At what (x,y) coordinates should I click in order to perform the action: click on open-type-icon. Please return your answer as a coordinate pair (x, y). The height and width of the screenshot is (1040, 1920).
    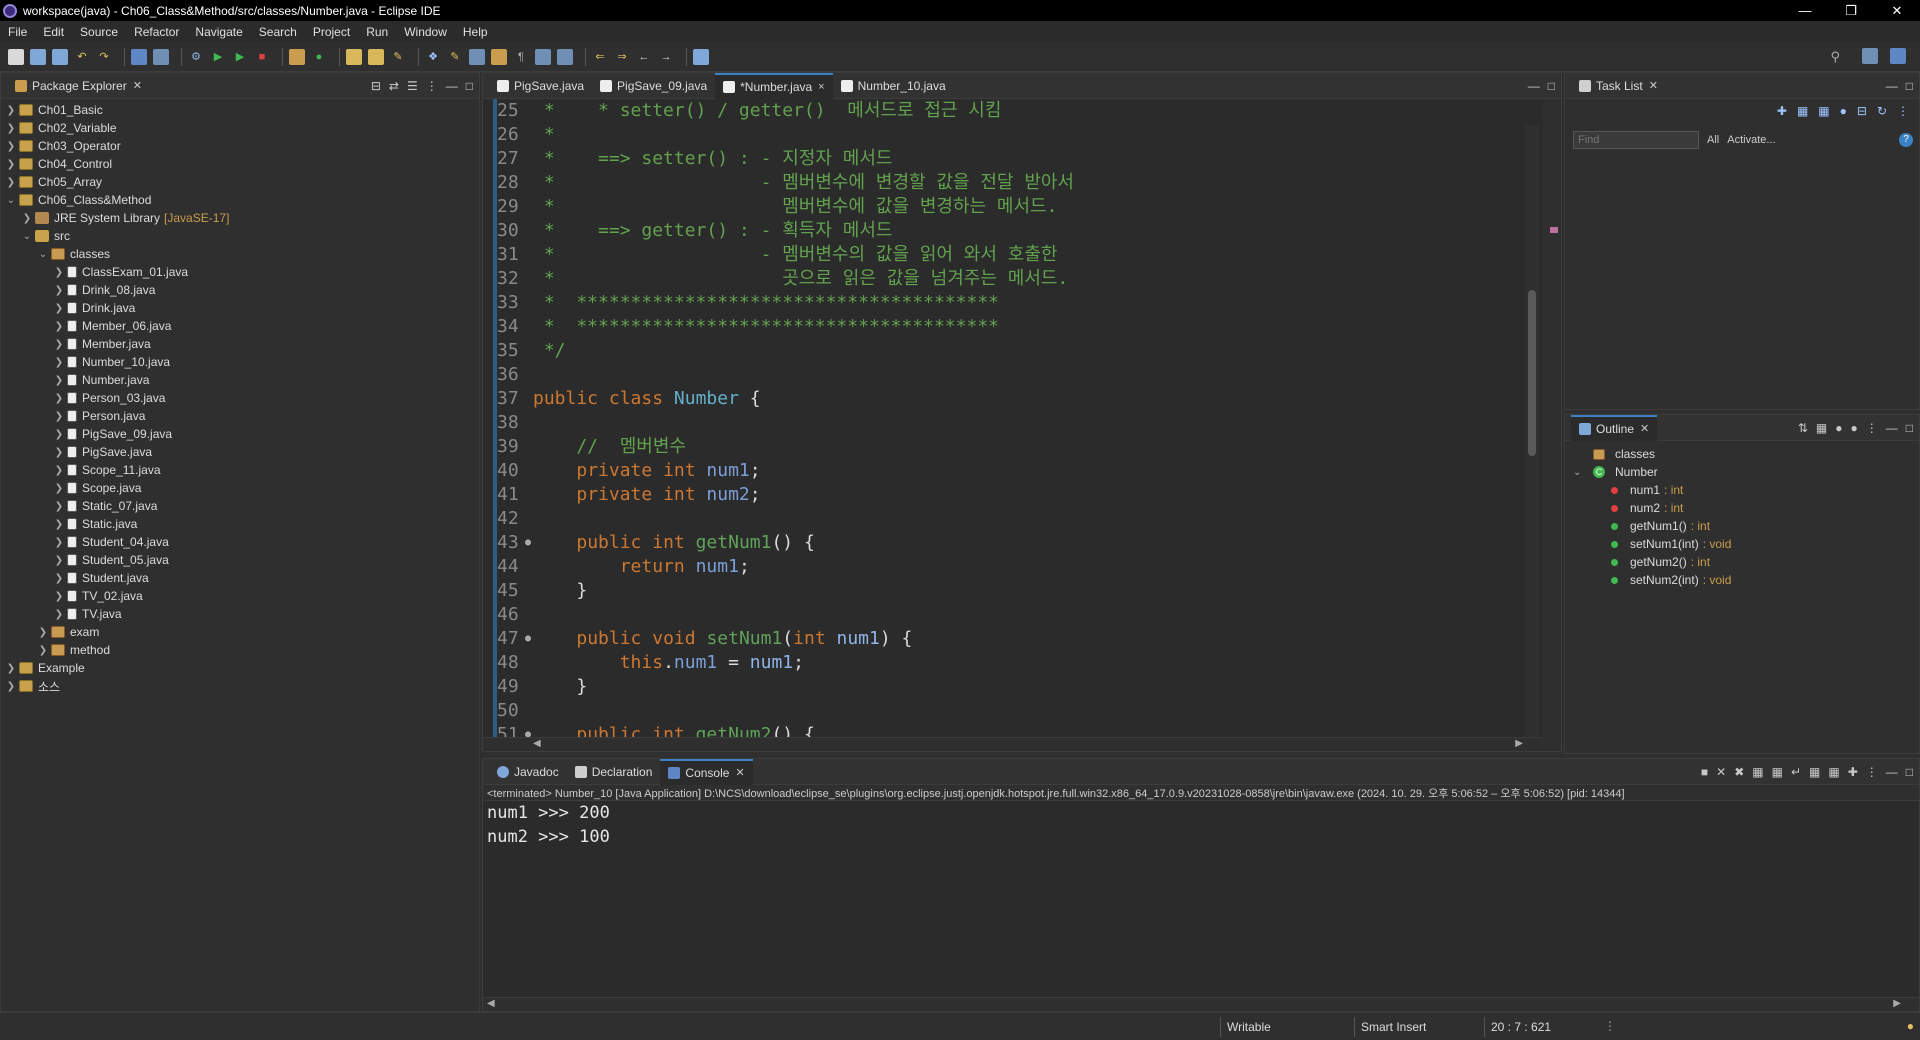
    Looking at the image, I should click on (354, 56).